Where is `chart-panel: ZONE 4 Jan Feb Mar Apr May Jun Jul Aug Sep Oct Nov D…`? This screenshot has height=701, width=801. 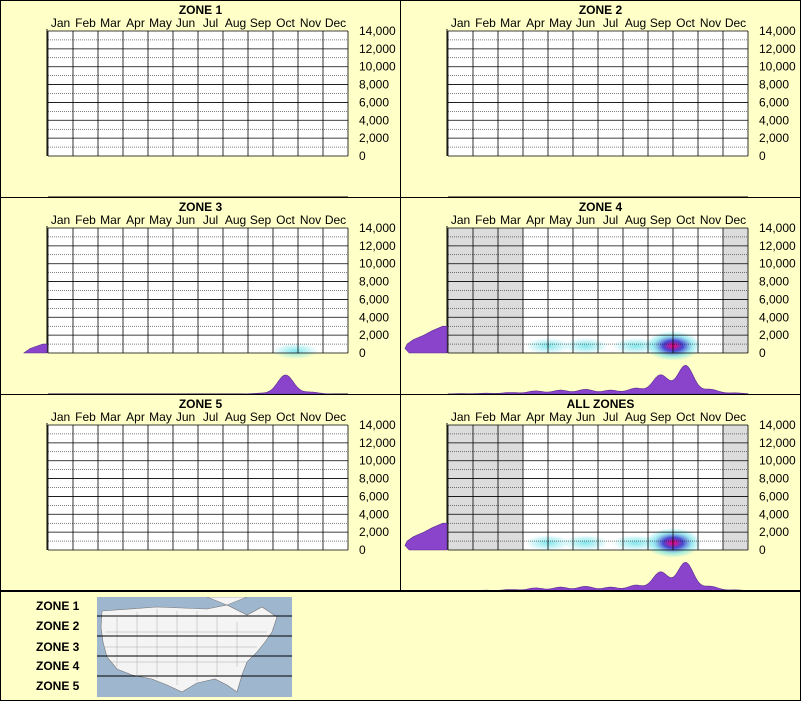 chart-panel: ZONE 4 Jan Feb Mar Apr May Jun Jul Aug Sep Oct Nov D… is located at coordinates (600, 296).